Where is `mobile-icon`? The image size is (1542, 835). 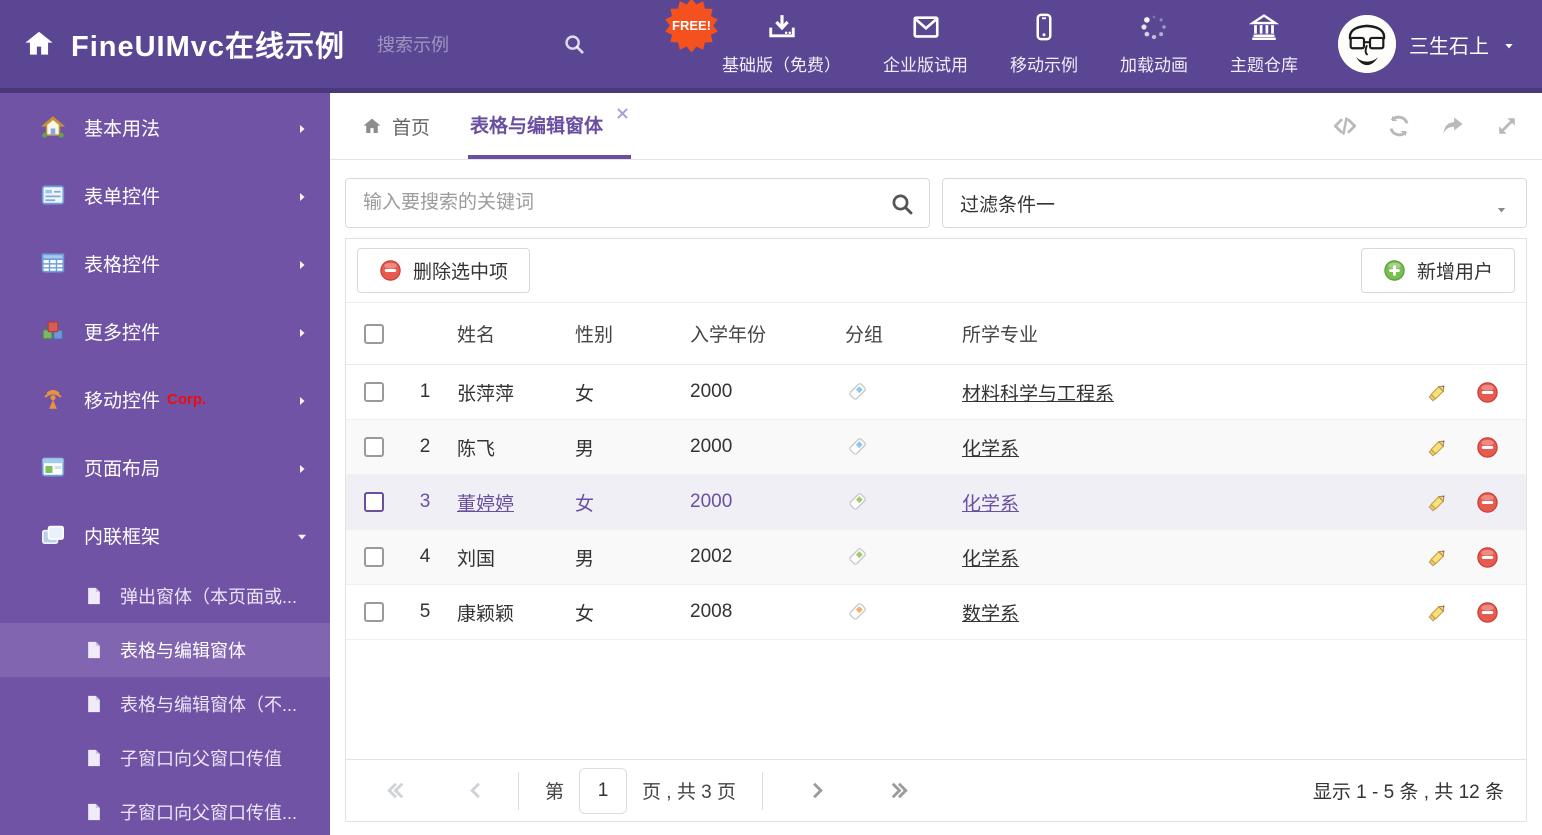 mobile-icon is located at coordinates (1044, 27).